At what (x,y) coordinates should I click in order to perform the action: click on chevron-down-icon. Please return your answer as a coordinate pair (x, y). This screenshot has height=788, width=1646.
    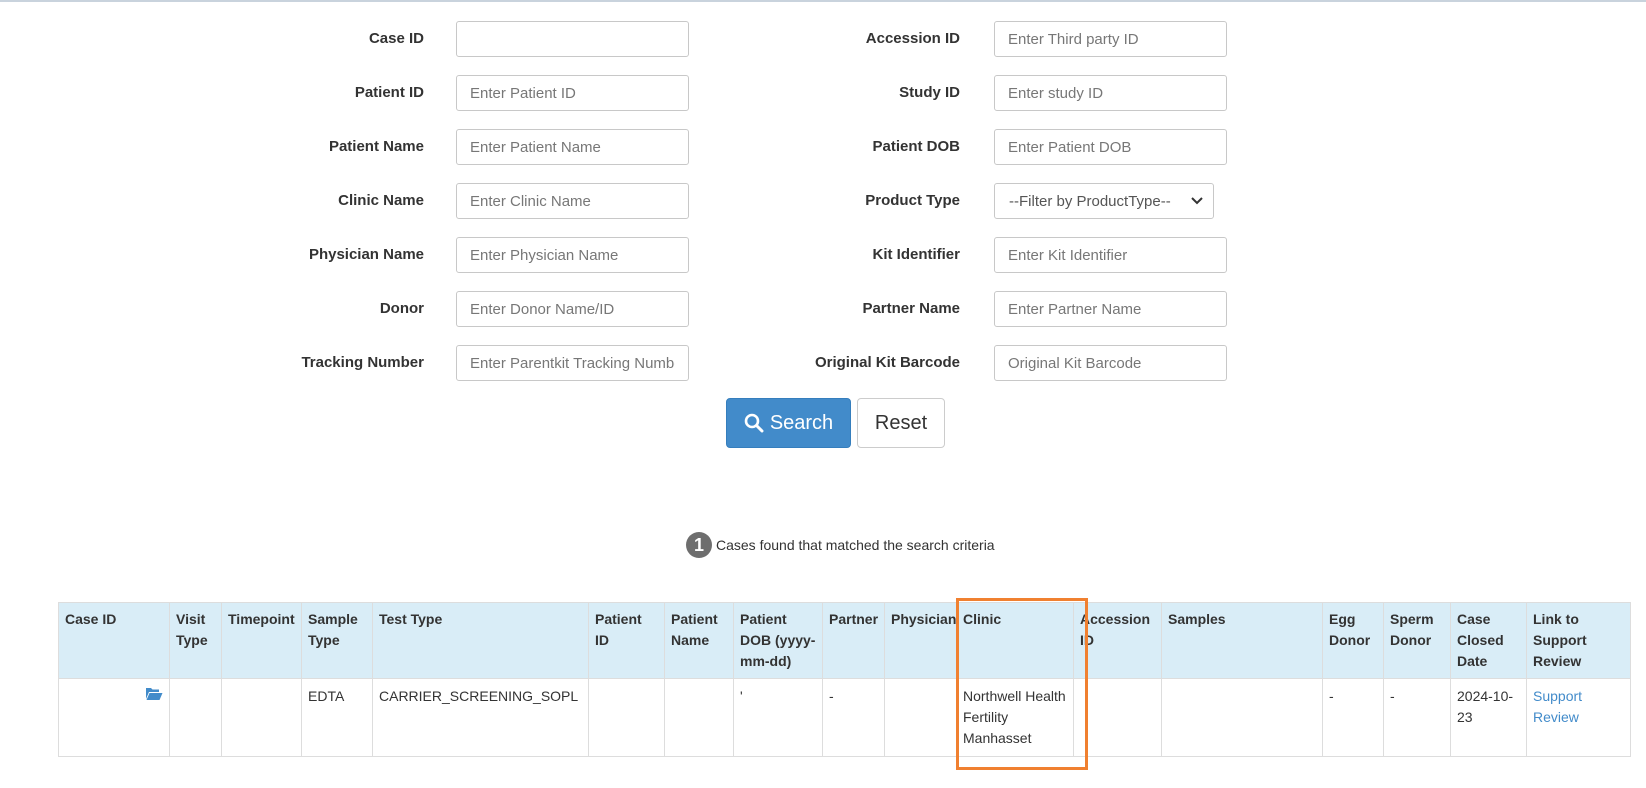
    Looking at the image, I should click on (1197, 201).